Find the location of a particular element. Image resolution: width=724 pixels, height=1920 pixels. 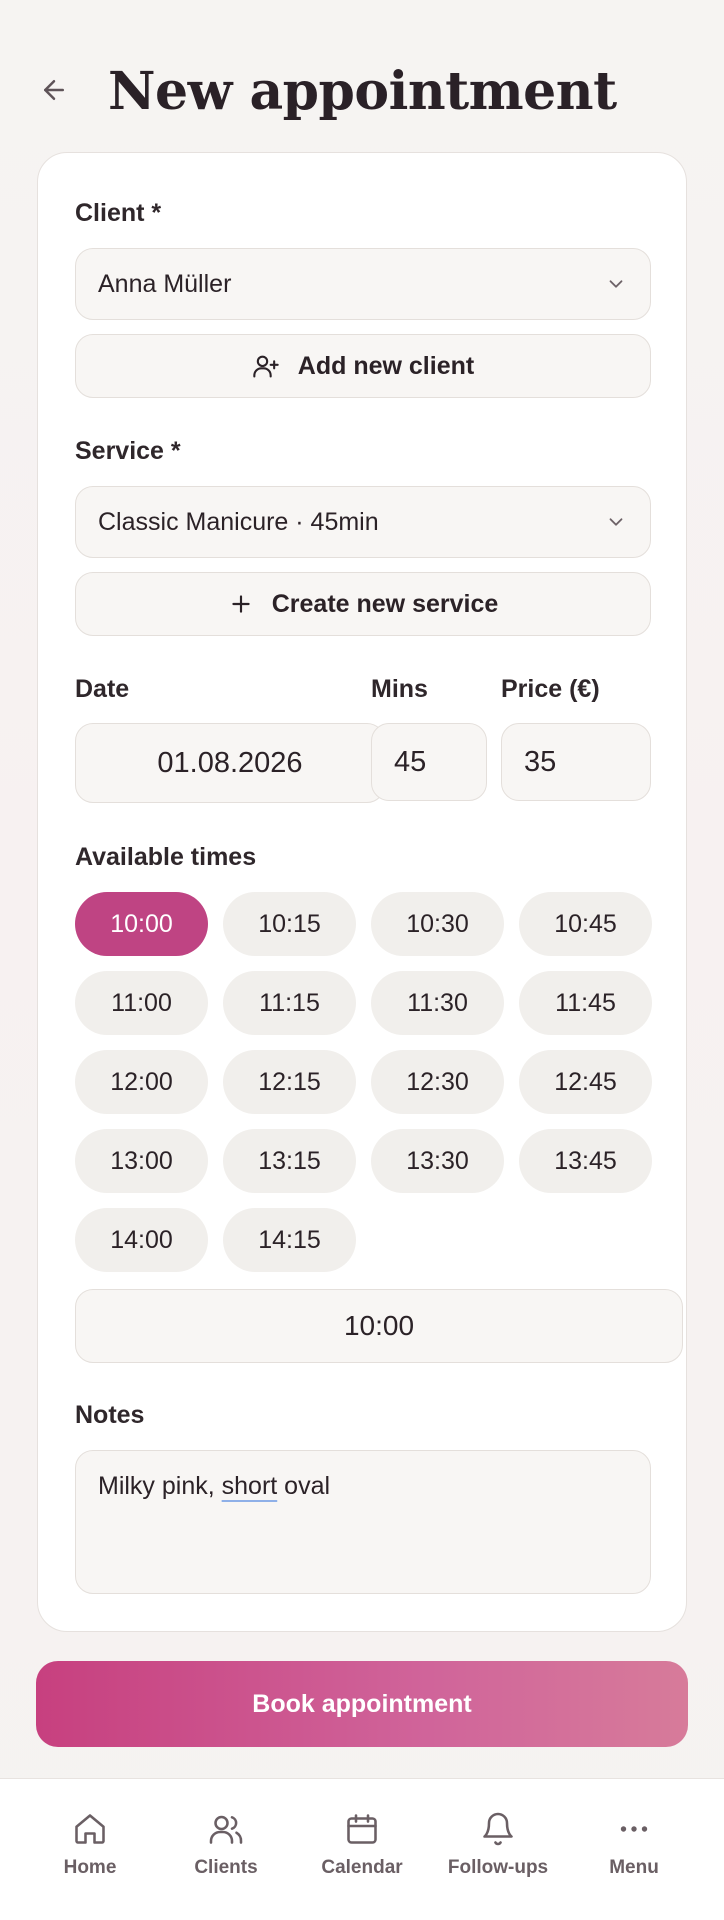

create-new-service-button: Create new service is located at coordinates (363, 604).